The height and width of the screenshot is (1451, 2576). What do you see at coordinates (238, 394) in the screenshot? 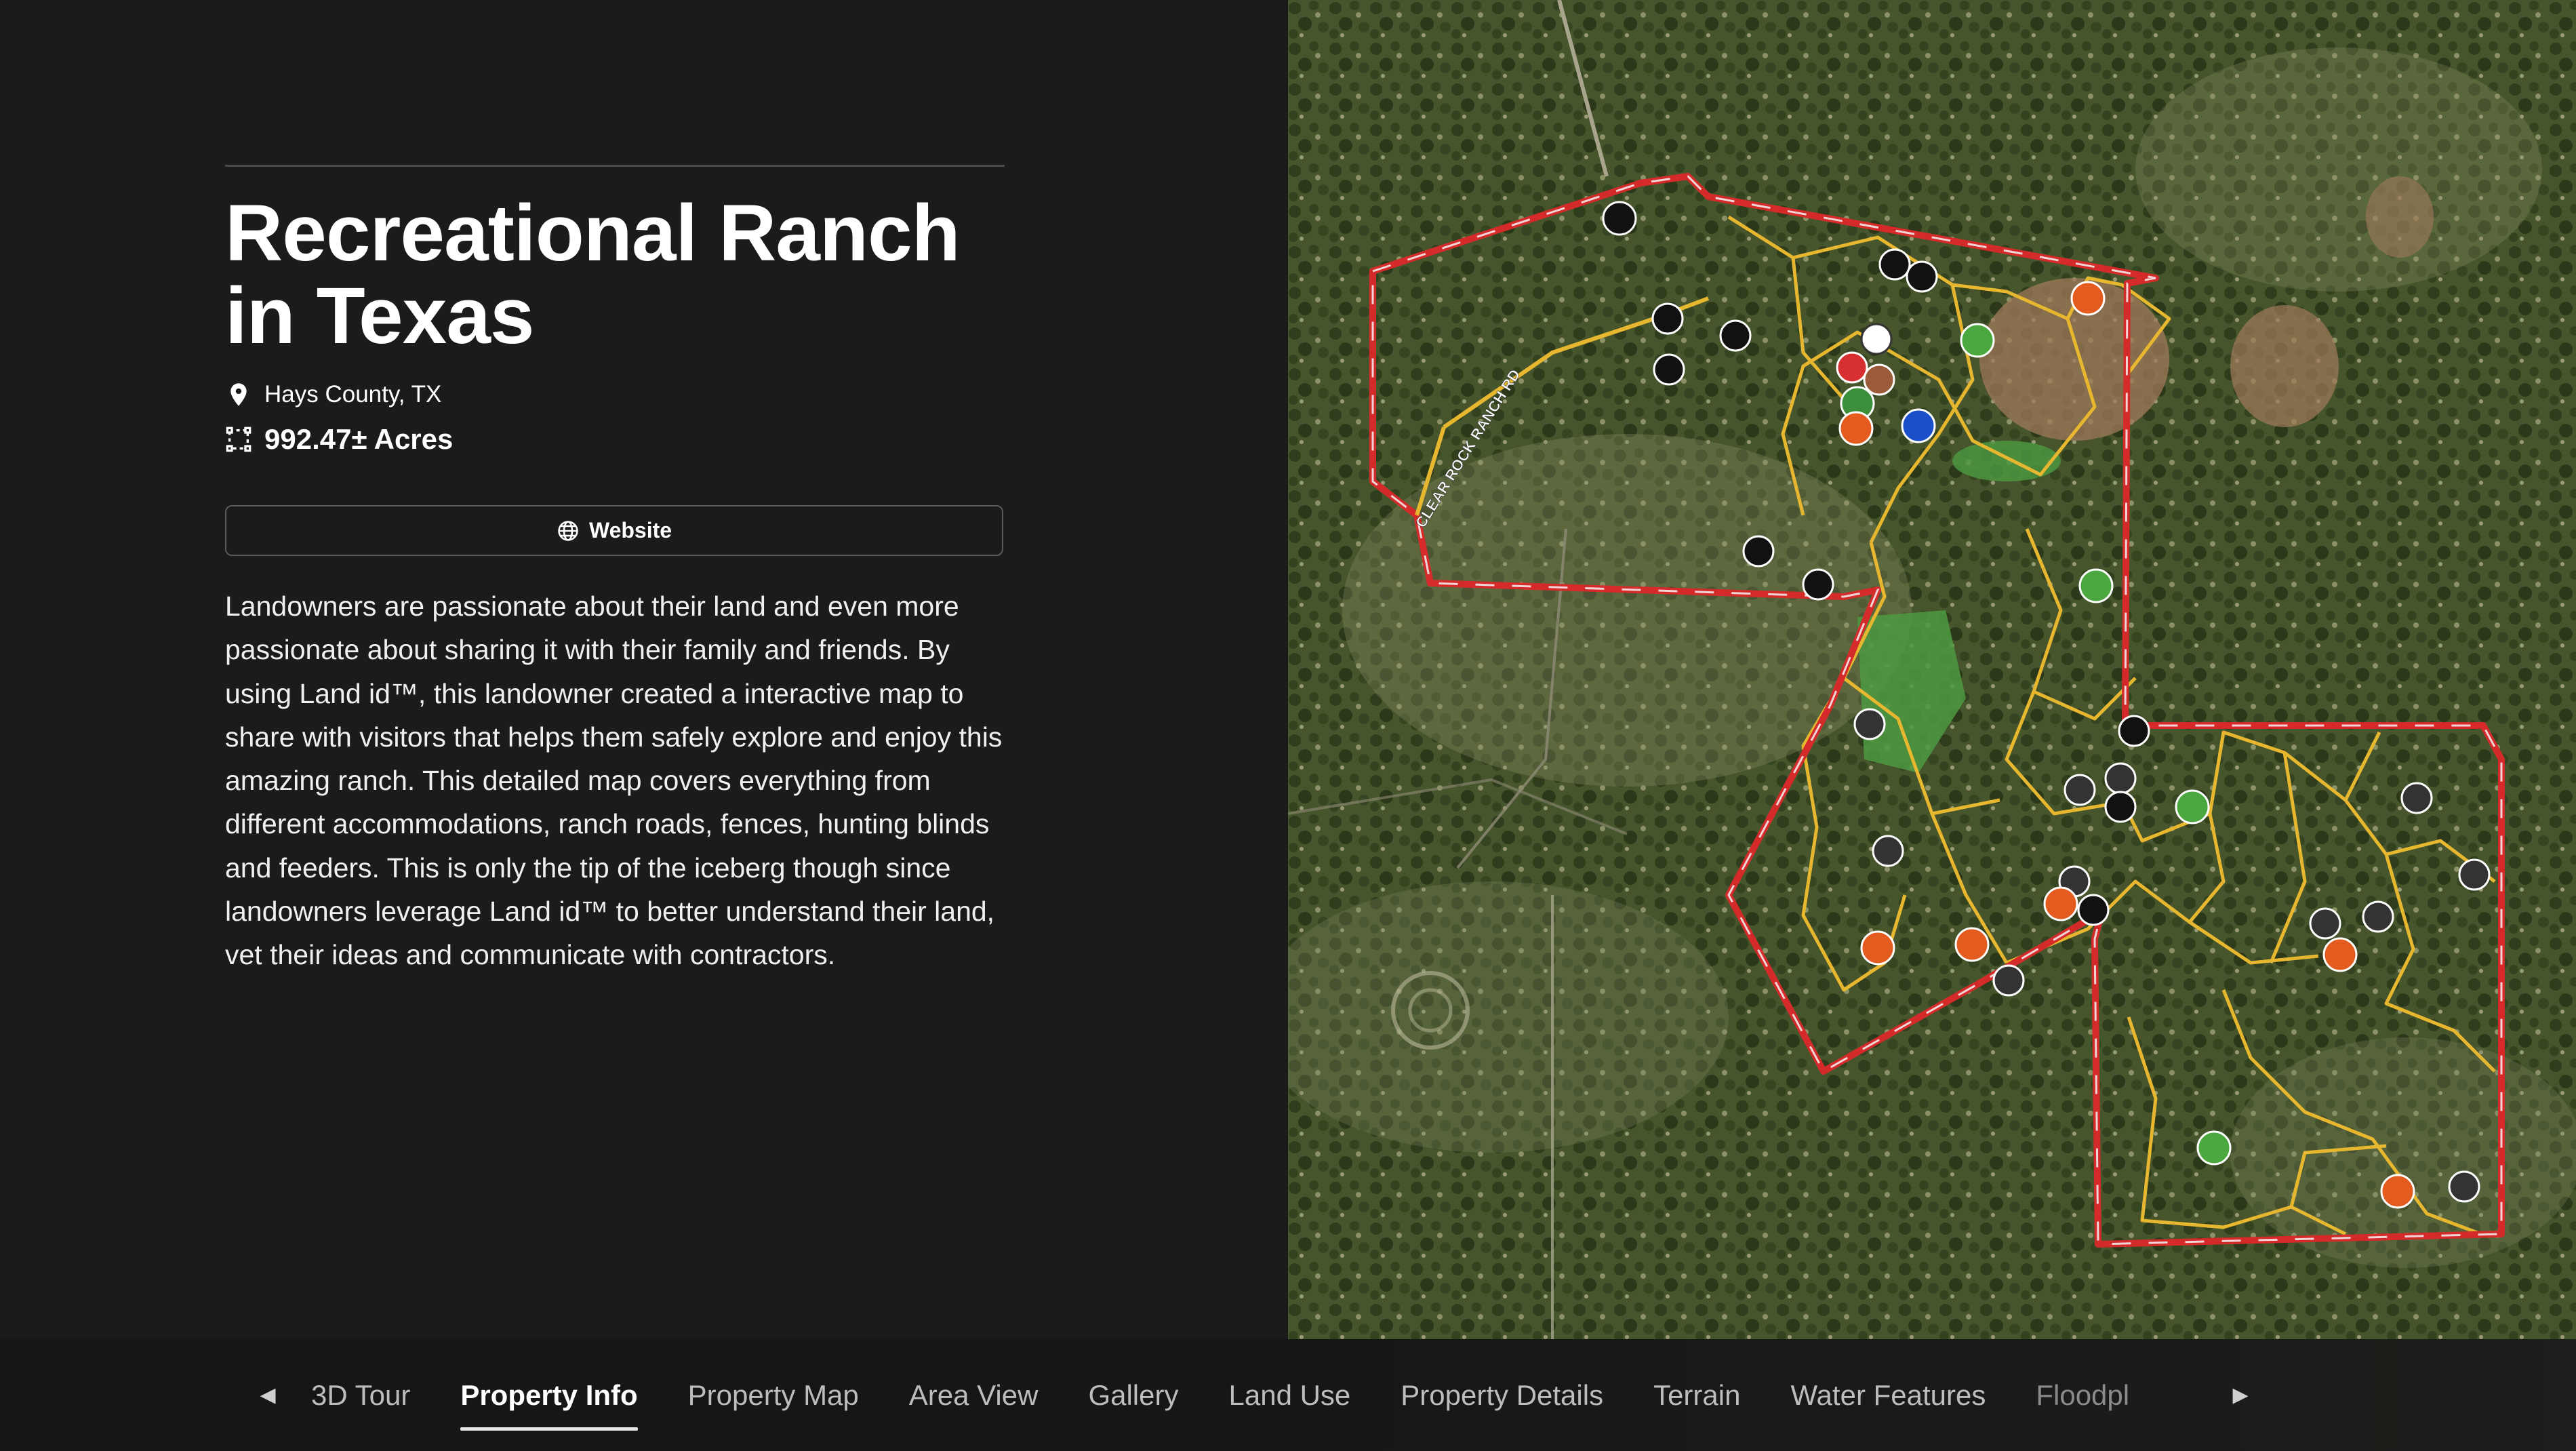
I see `map-pin-icon` at bounding box center [238, 394].